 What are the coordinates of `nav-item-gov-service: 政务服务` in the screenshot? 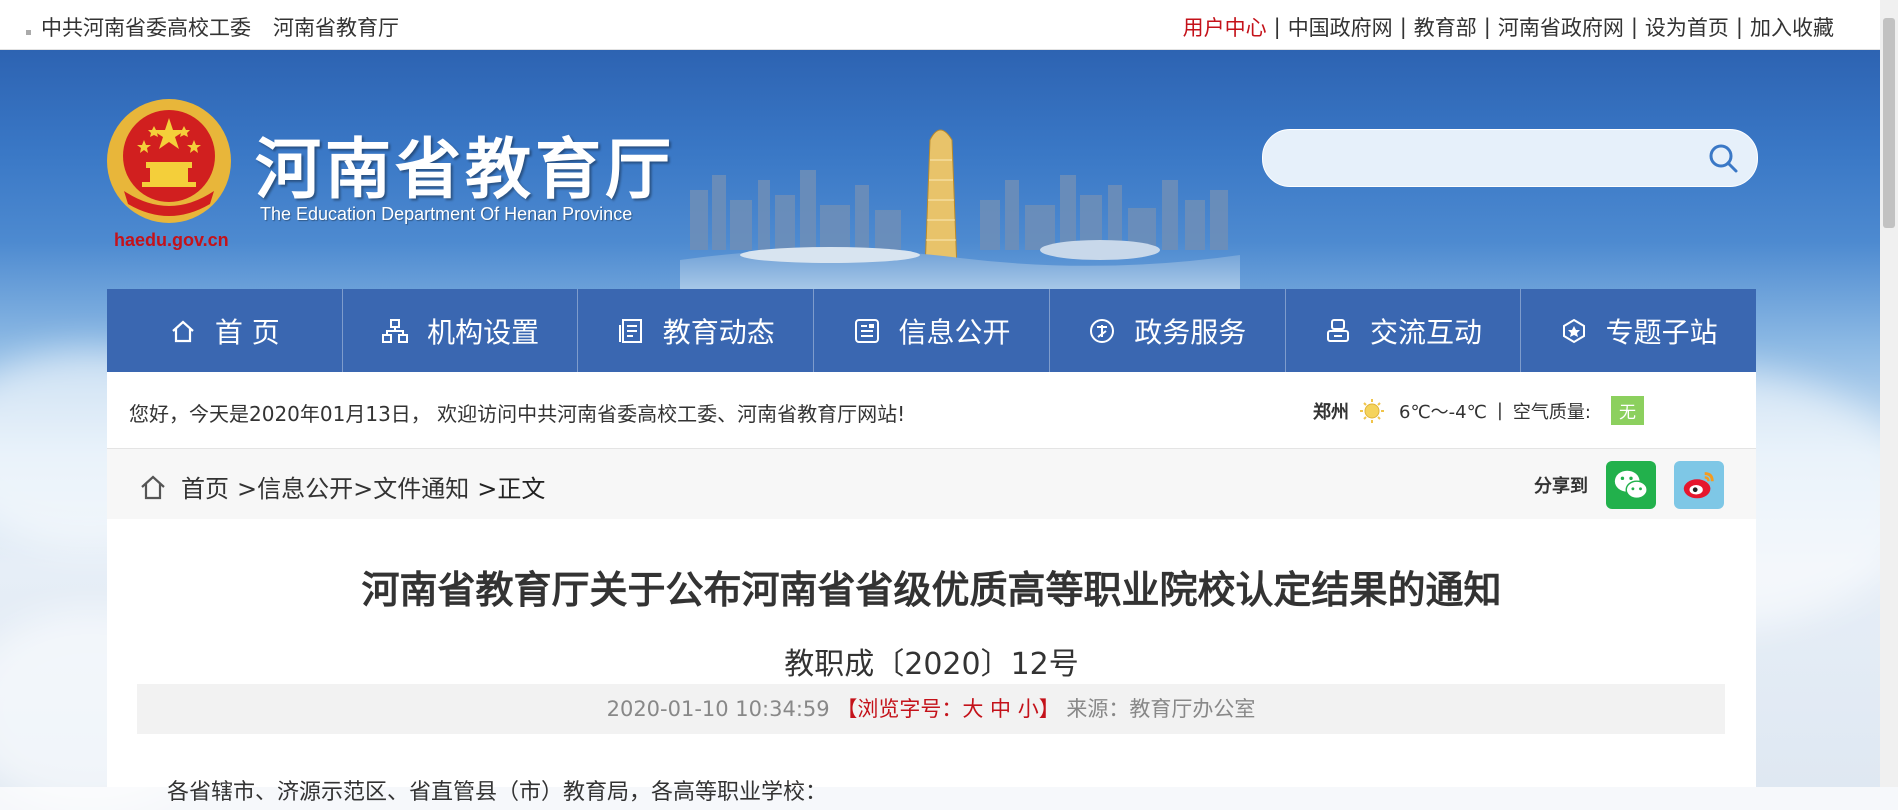 It's located at (1168, 330).